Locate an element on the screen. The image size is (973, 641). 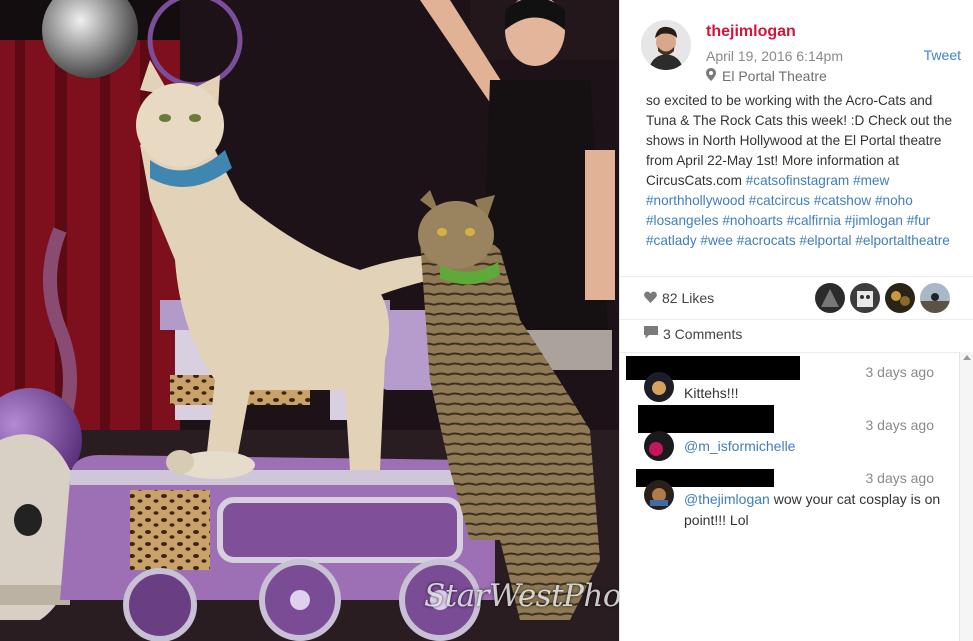
hashtag-link: #northhollywood is located at coordinates (695, 200).